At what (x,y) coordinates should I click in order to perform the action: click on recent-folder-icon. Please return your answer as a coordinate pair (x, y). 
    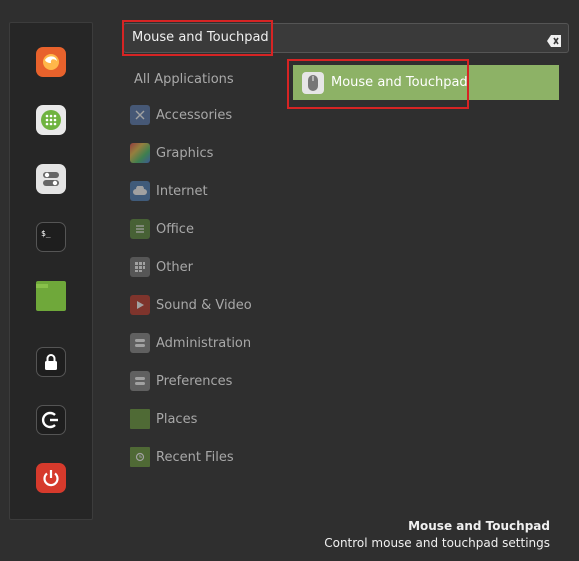
    Looking at the image, I should click on (140, 457).